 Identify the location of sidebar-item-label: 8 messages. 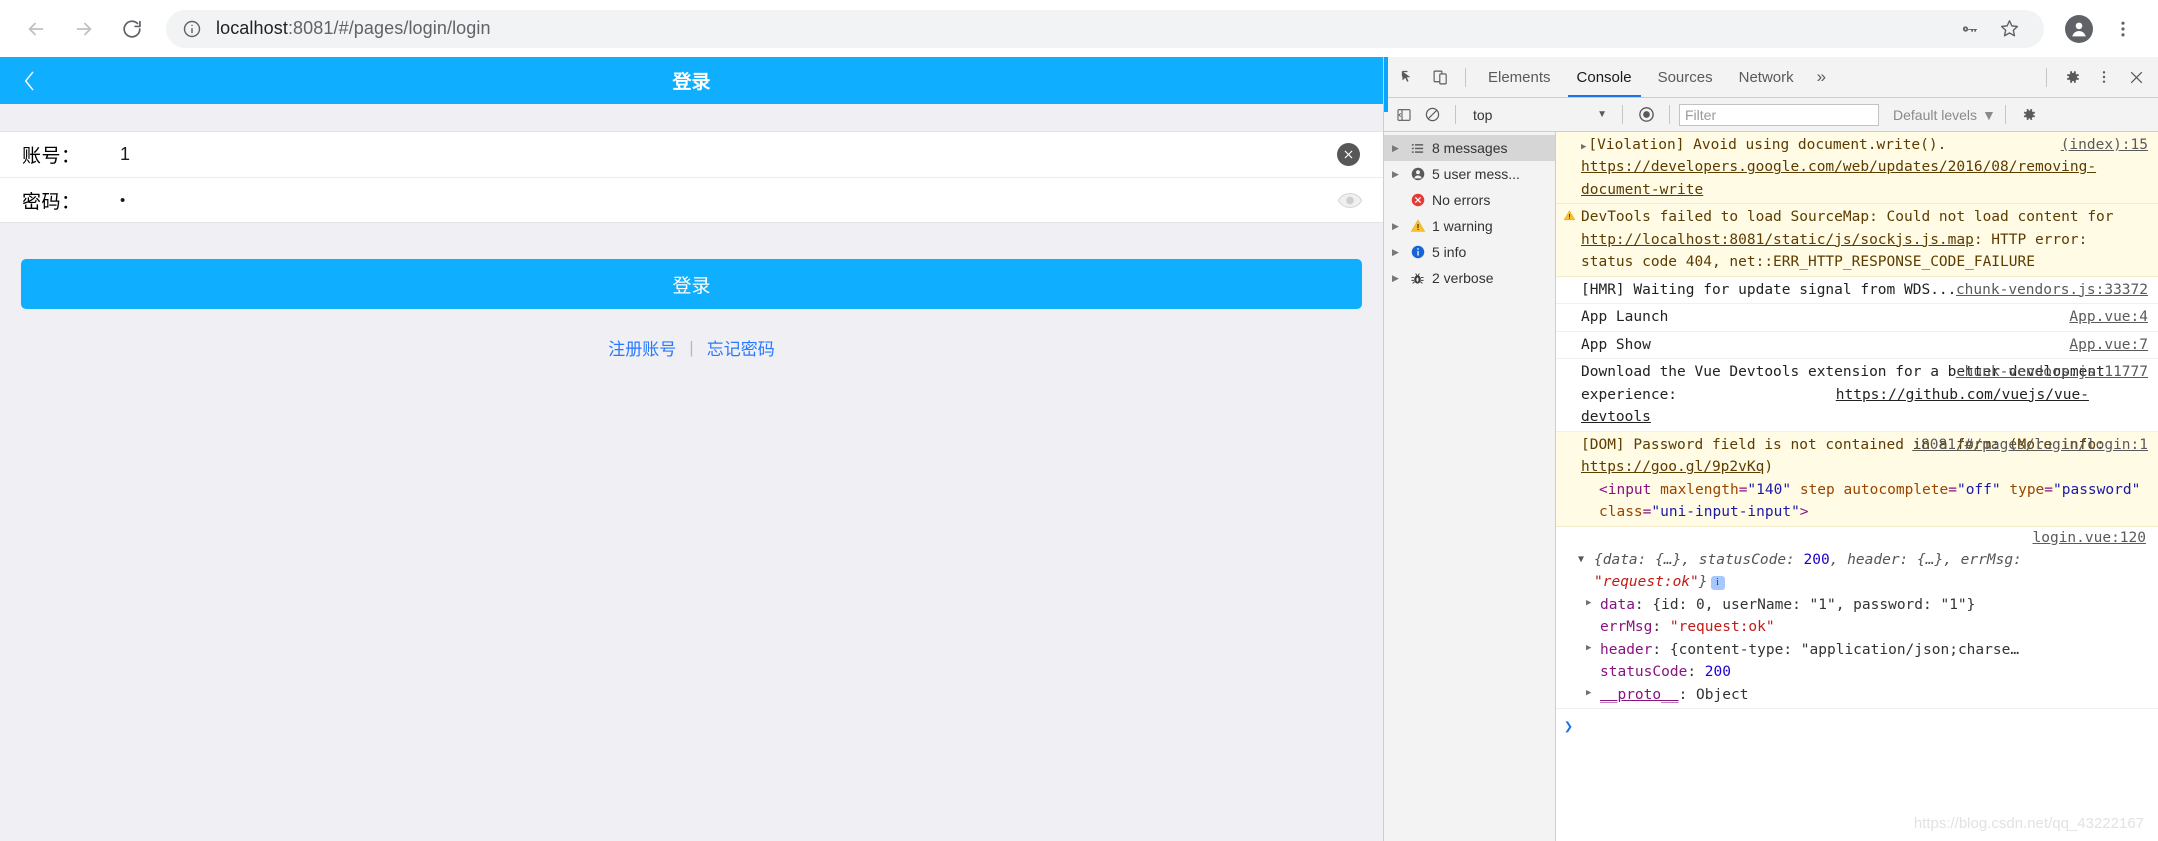
(1470, 148).